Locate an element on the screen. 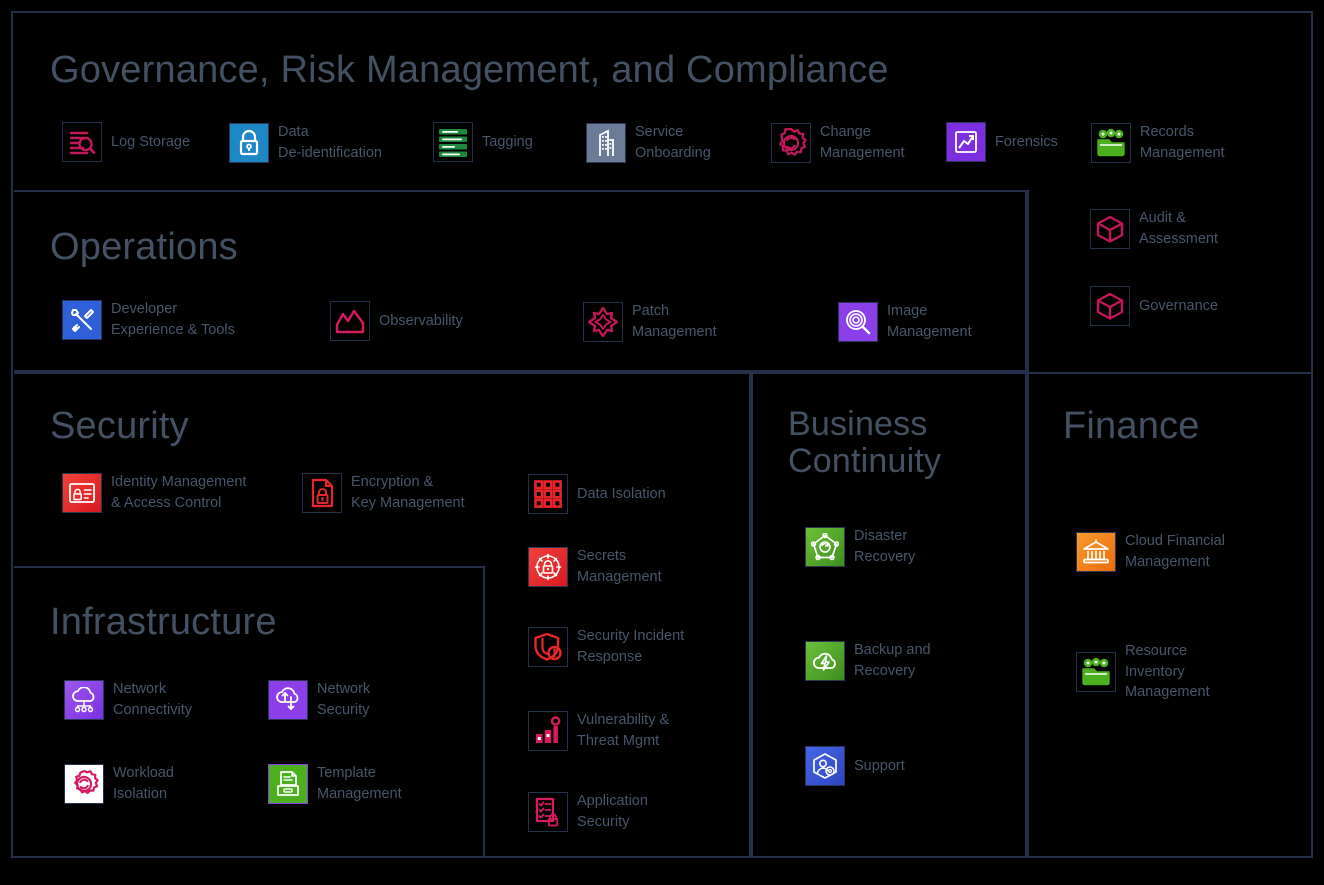 This screenshot has height=885, width=1324. capability-resource-inventory-management: Resource Inventory Management is located at coordinates (1143, 672).